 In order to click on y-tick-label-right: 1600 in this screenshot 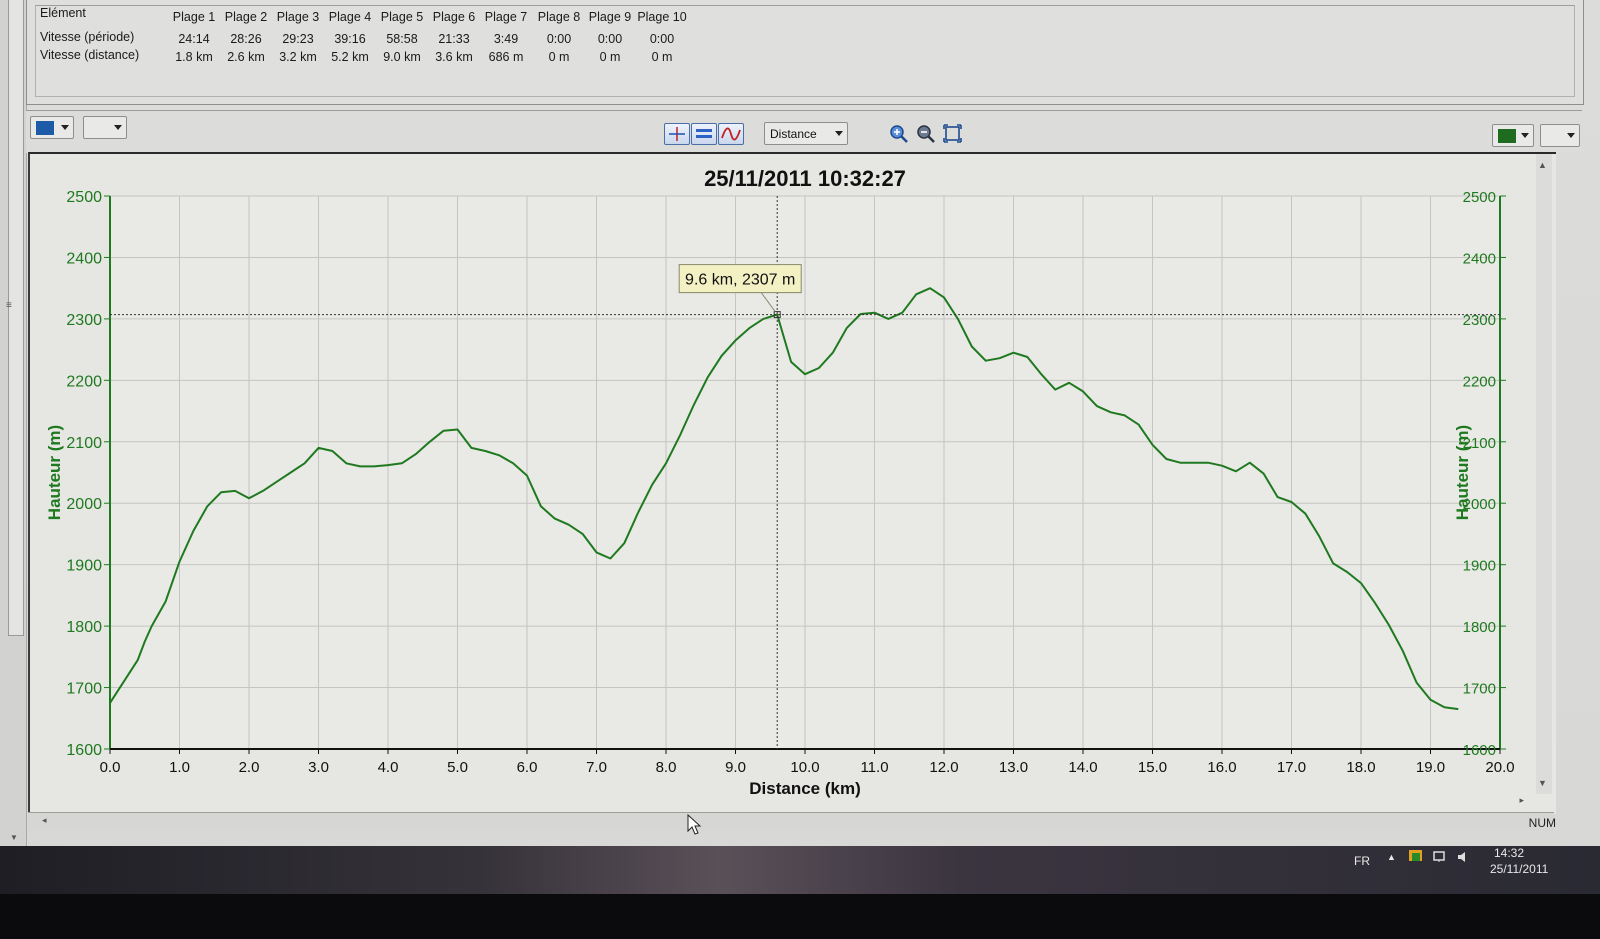, I will do `click(1479, 750)`.